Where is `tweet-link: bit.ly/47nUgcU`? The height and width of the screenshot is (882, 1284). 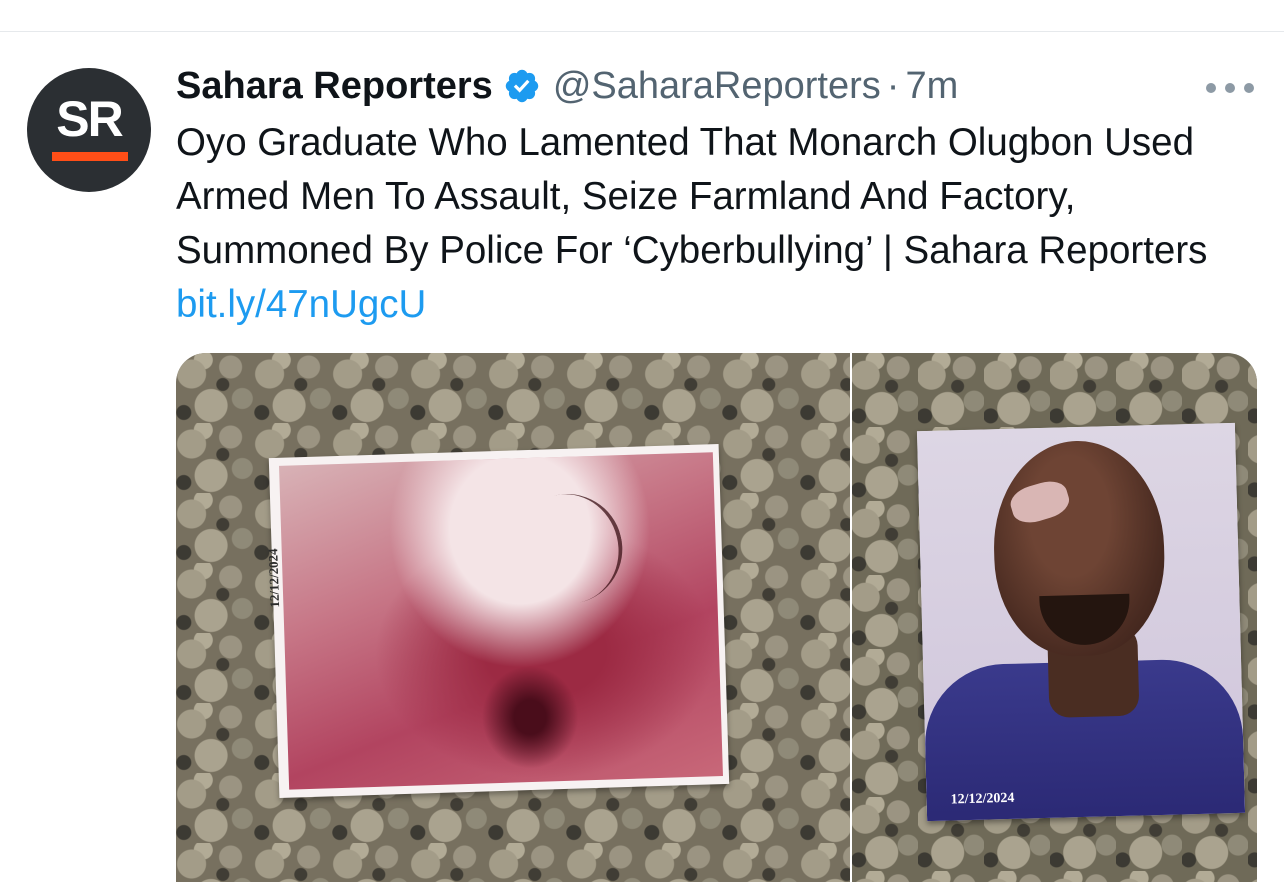
tweet-link: bit.ly/47nUgcU is located at coordinates (301, 304).